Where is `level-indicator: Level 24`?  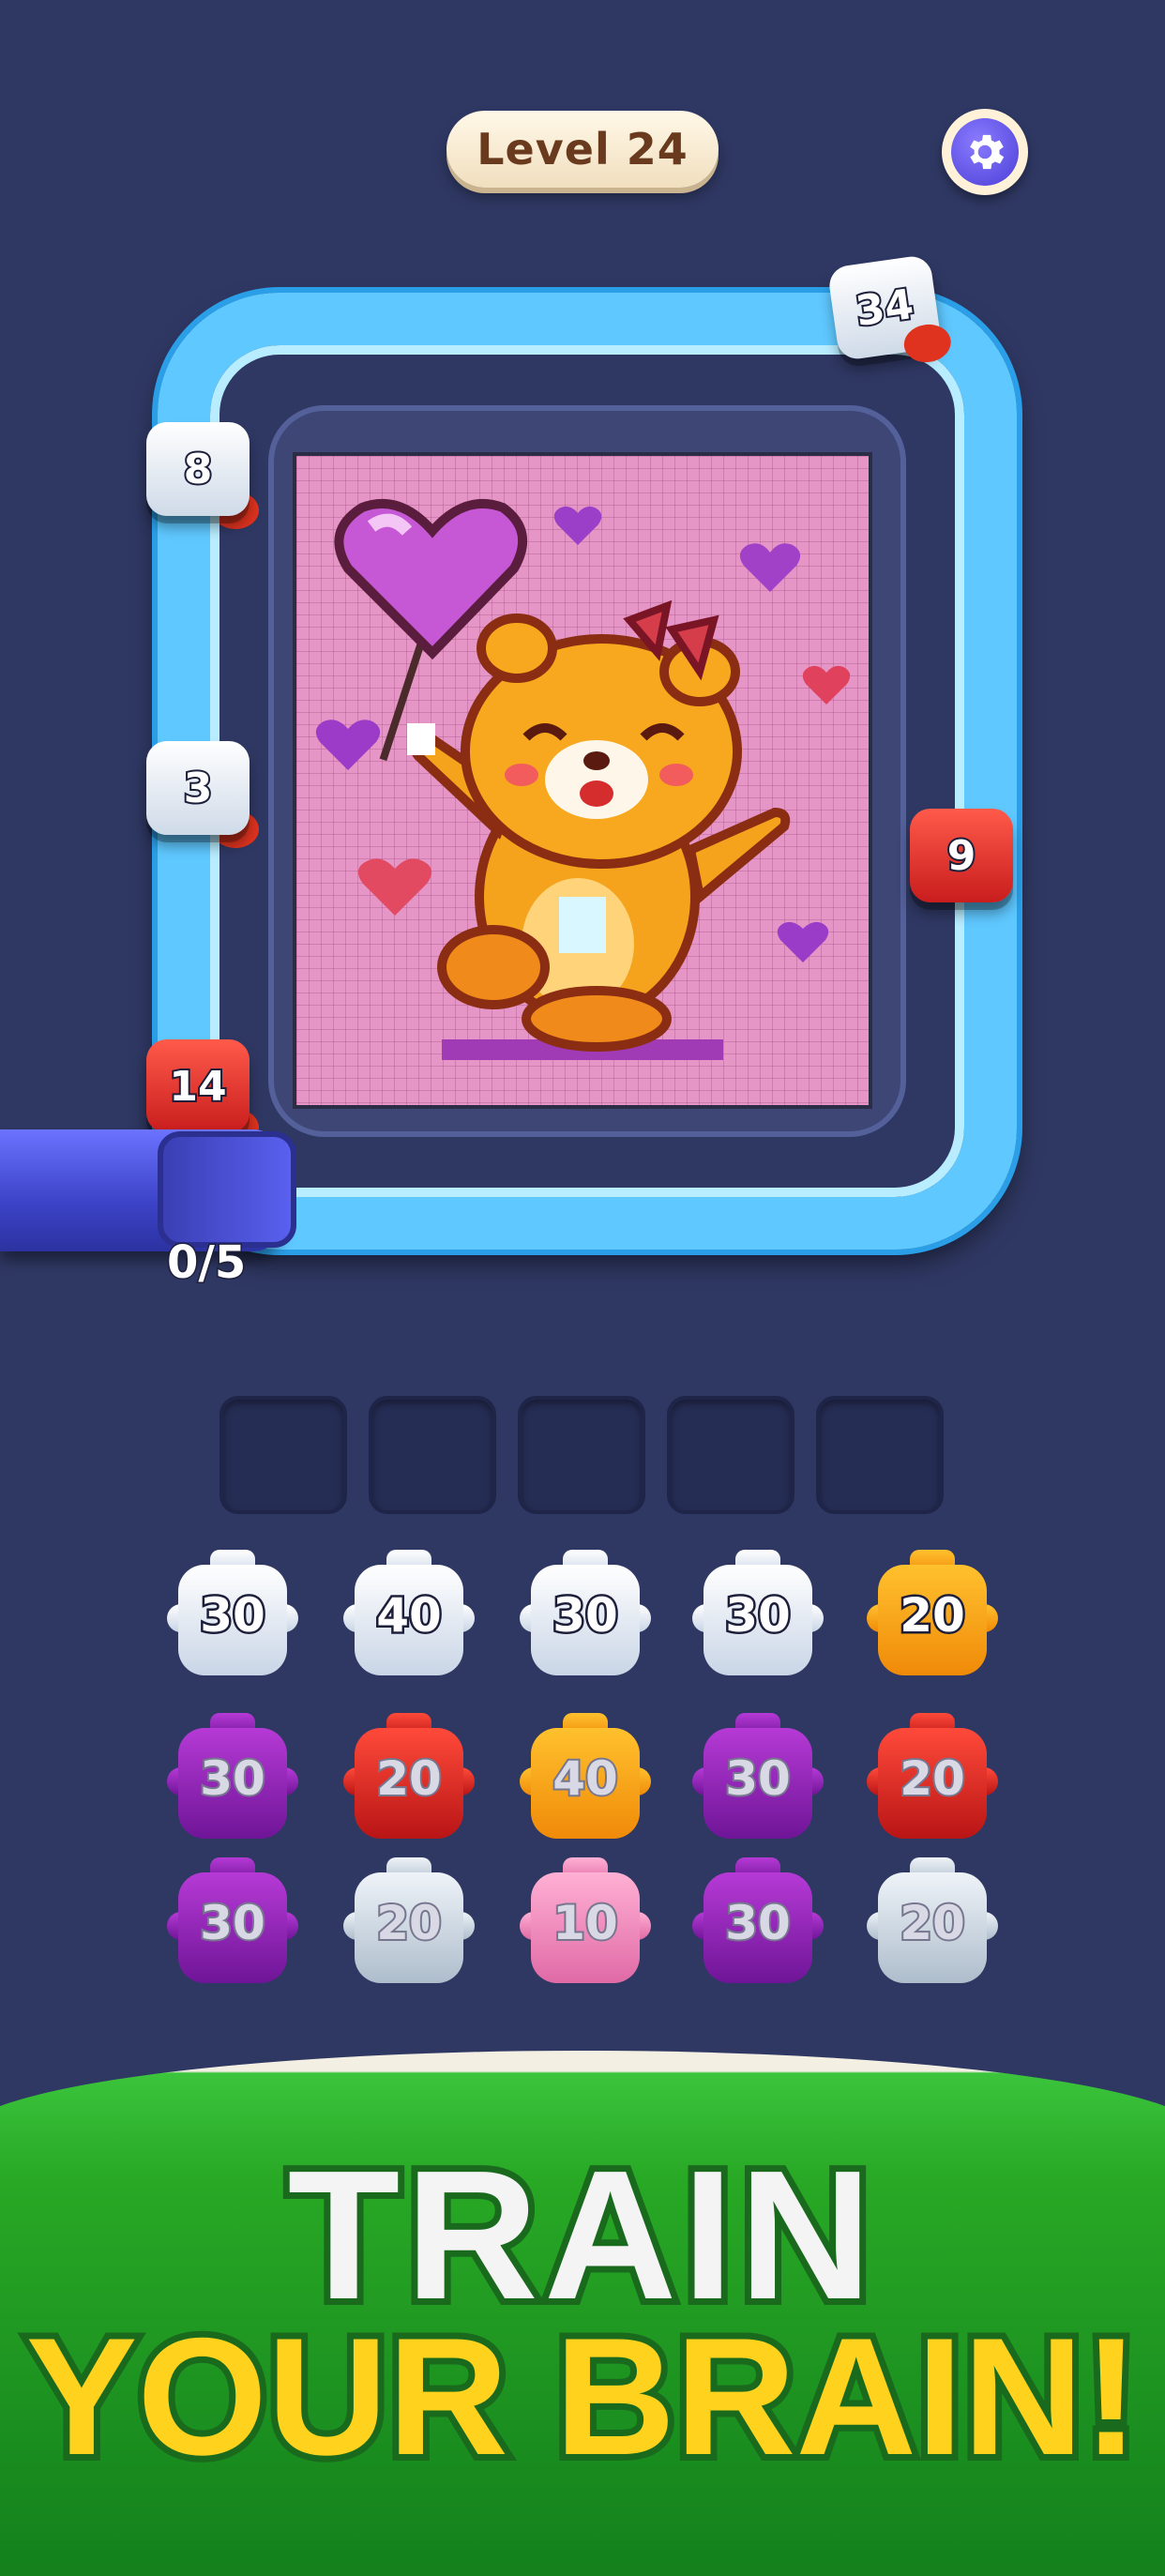
level-indicator: Level 24 is located at coordinates (582, 149).